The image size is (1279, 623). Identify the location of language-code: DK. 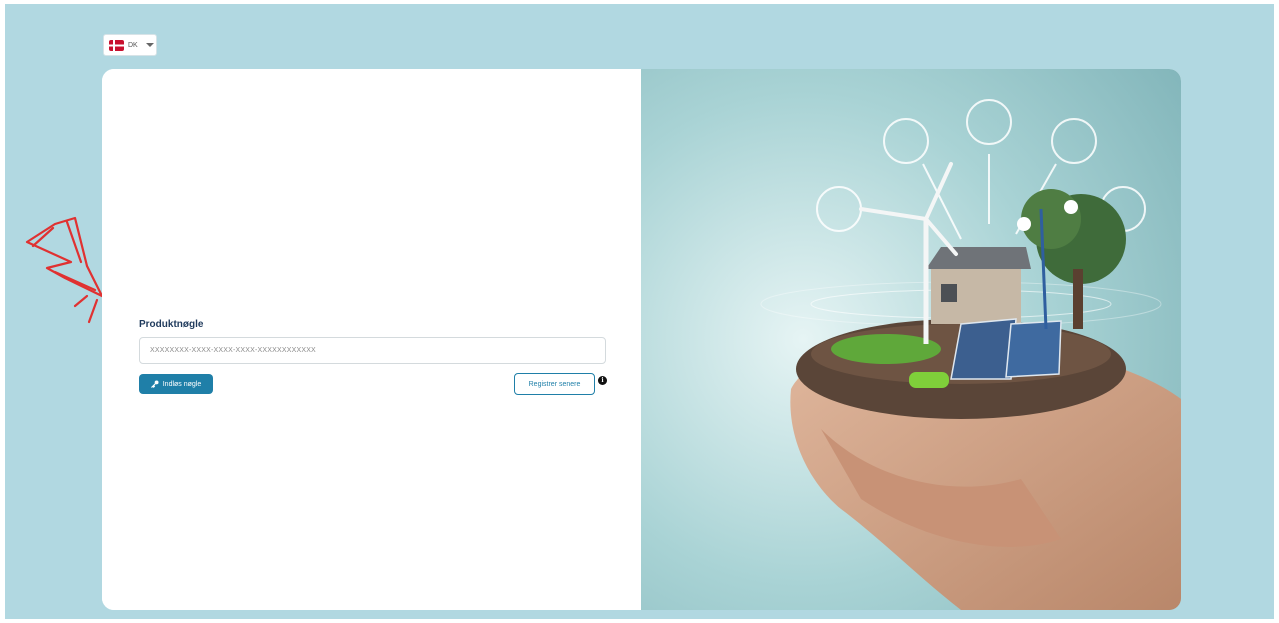
(133, 45).